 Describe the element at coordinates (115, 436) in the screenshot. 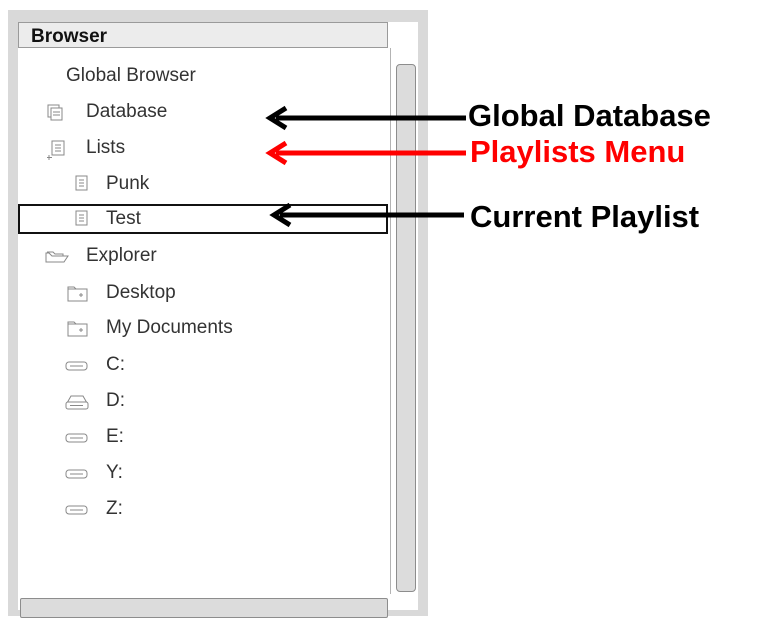

I see `tree-item-label: E:` at that location.